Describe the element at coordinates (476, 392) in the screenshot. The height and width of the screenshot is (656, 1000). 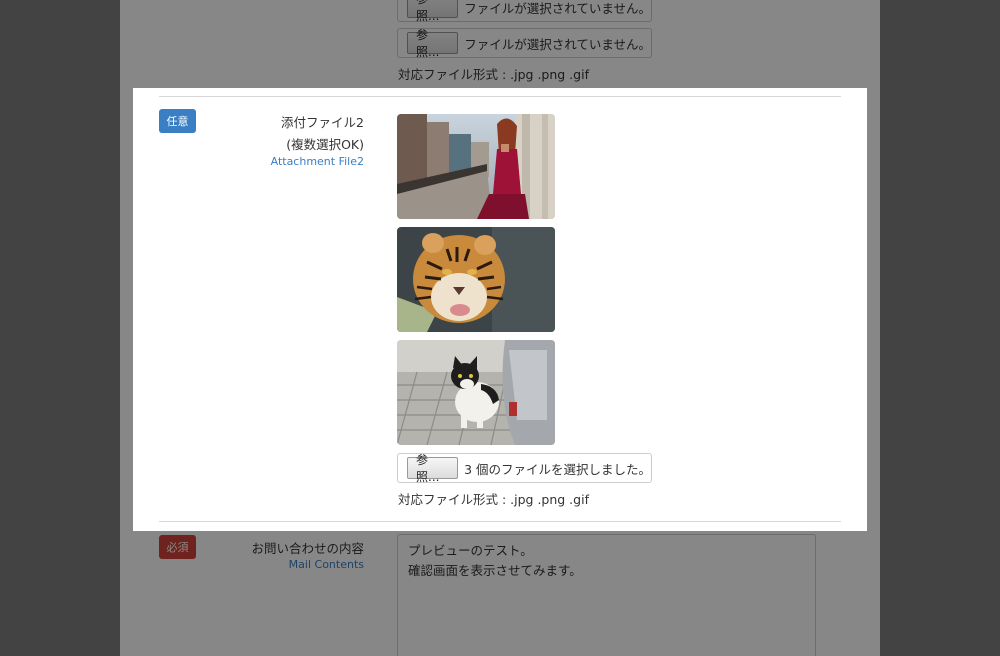
I see `photo-cat-icon` at that location.